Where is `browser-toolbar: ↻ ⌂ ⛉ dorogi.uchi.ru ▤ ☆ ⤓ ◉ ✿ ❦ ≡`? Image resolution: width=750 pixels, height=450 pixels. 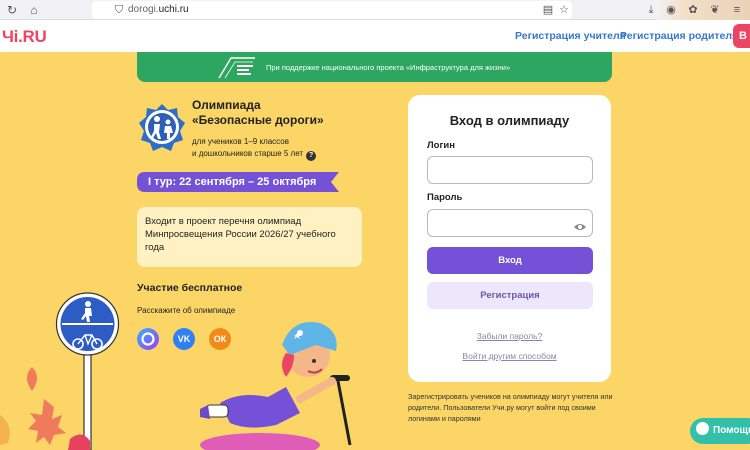 browser-toolbar: ↻ ⌂ ⛉ dorogi.uchi.ru ▤ ☆ ⤓ ◉ ✿ ❦ ≡ is located at coordinates (375, 10).